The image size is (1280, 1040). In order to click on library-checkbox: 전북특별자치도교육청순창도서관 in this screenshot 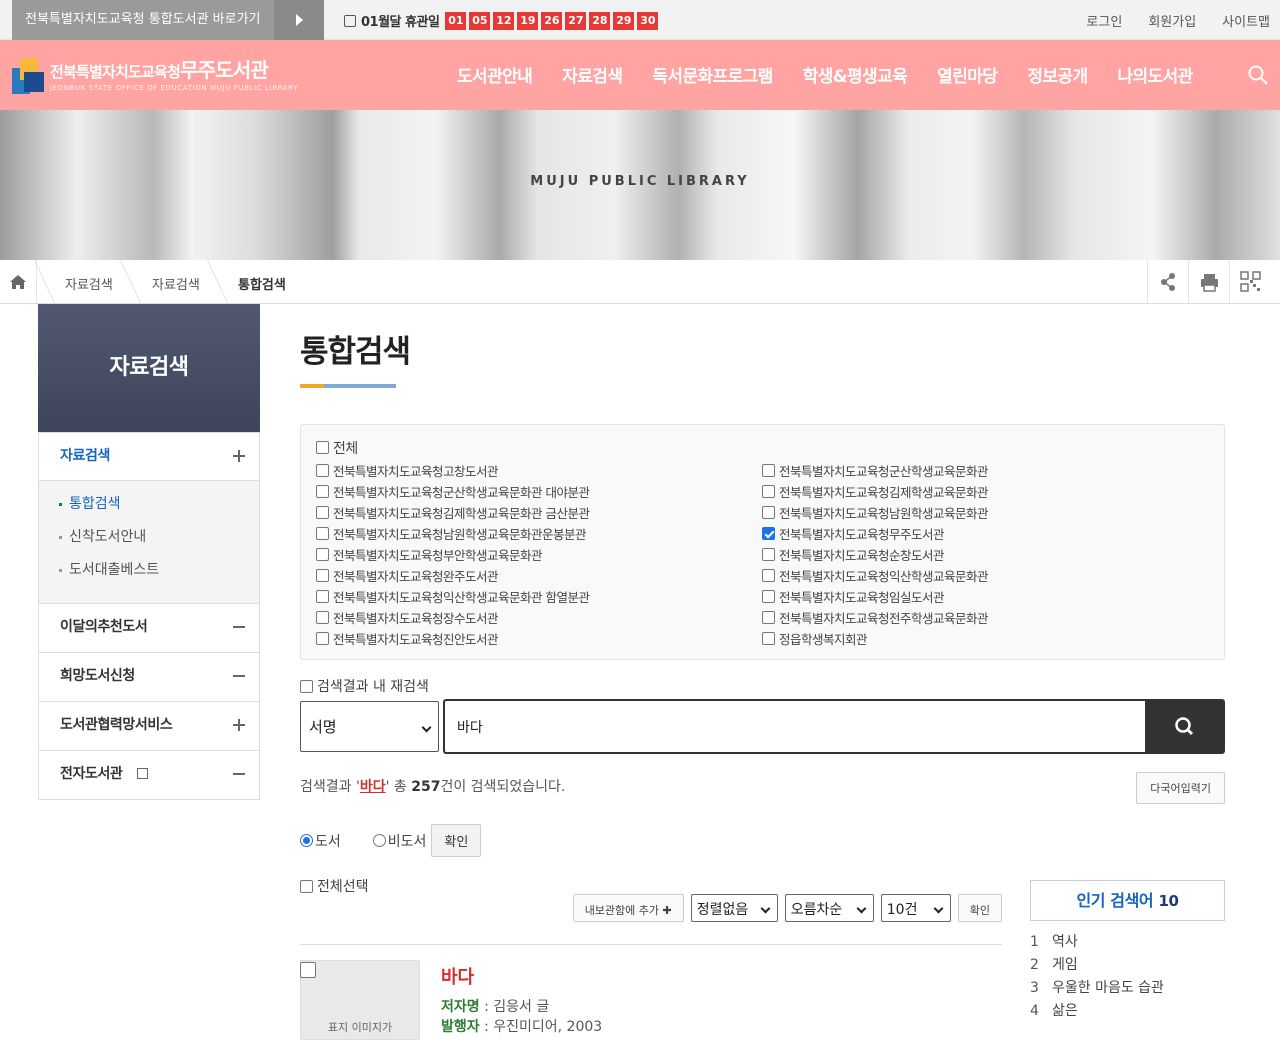, I will do `click(875, 554)`.